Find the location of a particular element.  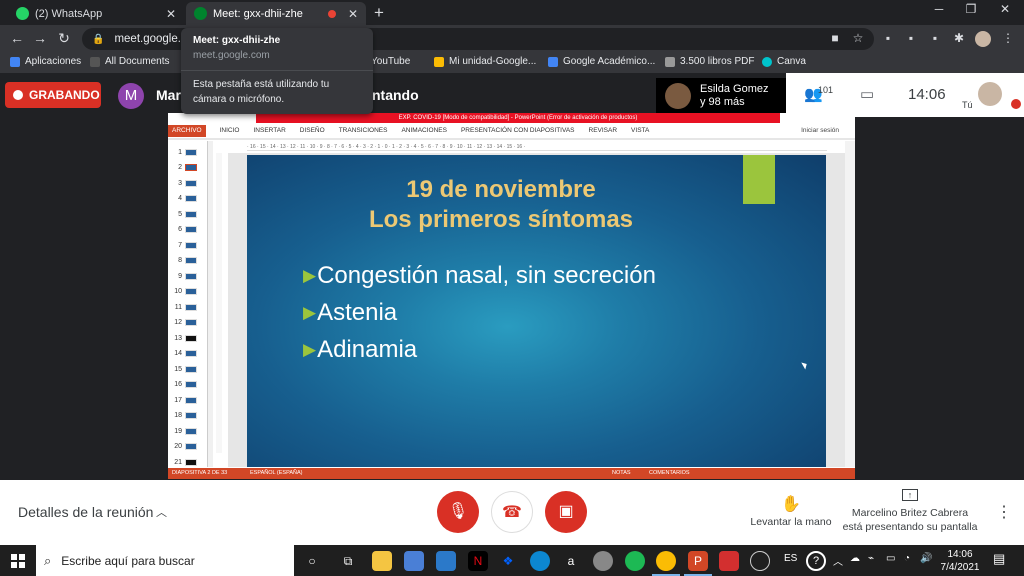

slide-thumbnail: 1 is located at coordinates (188, 152).